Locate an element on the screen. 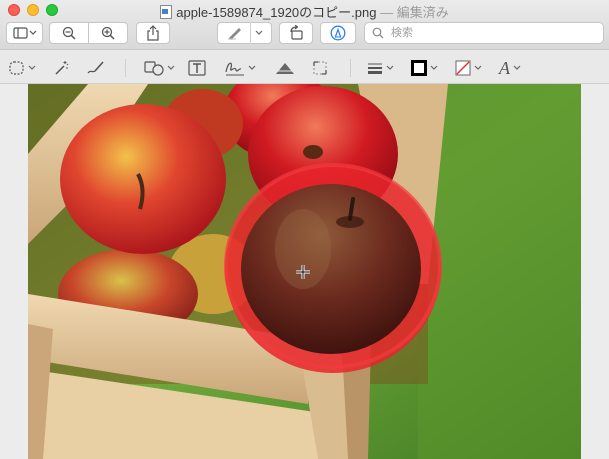 The image size is (609, 459). share-icon is located at coordinates (153, 33).